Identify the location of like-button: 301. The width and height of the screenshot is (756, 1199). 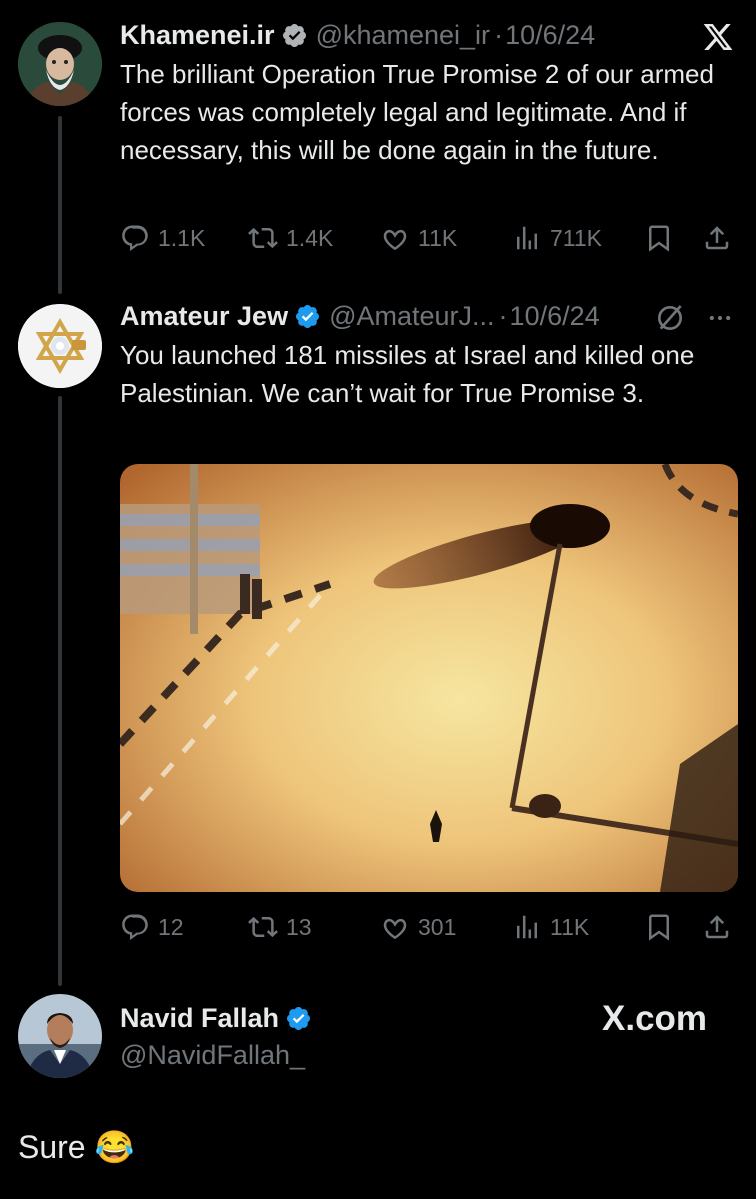
(418, 927).